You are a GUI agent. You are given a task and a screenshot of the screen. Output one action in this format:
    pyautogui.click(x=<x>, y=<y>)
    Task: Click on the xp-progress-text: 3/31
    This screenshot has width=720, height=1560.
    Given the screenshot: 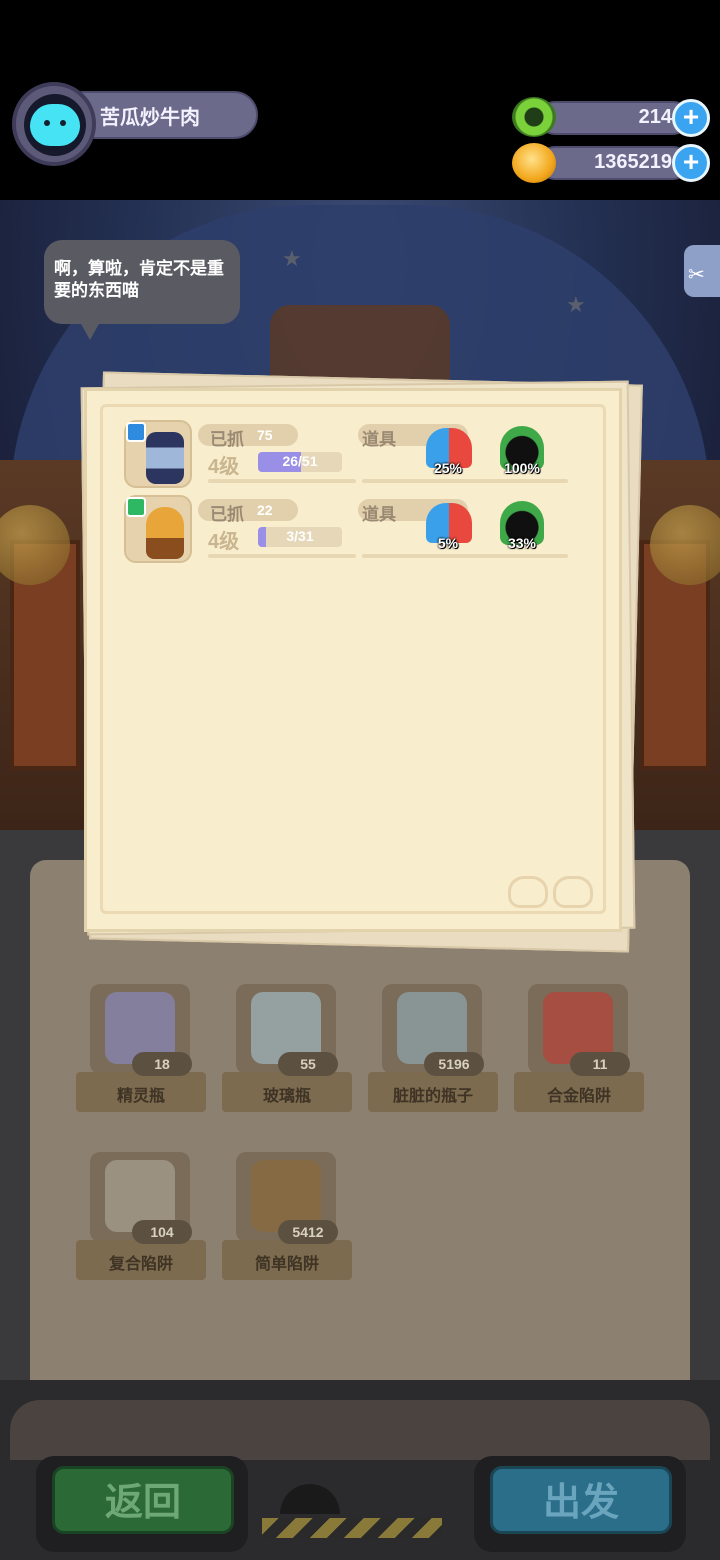 What is the action you would take?
    pyautogui.click(x=300, y=536)
    